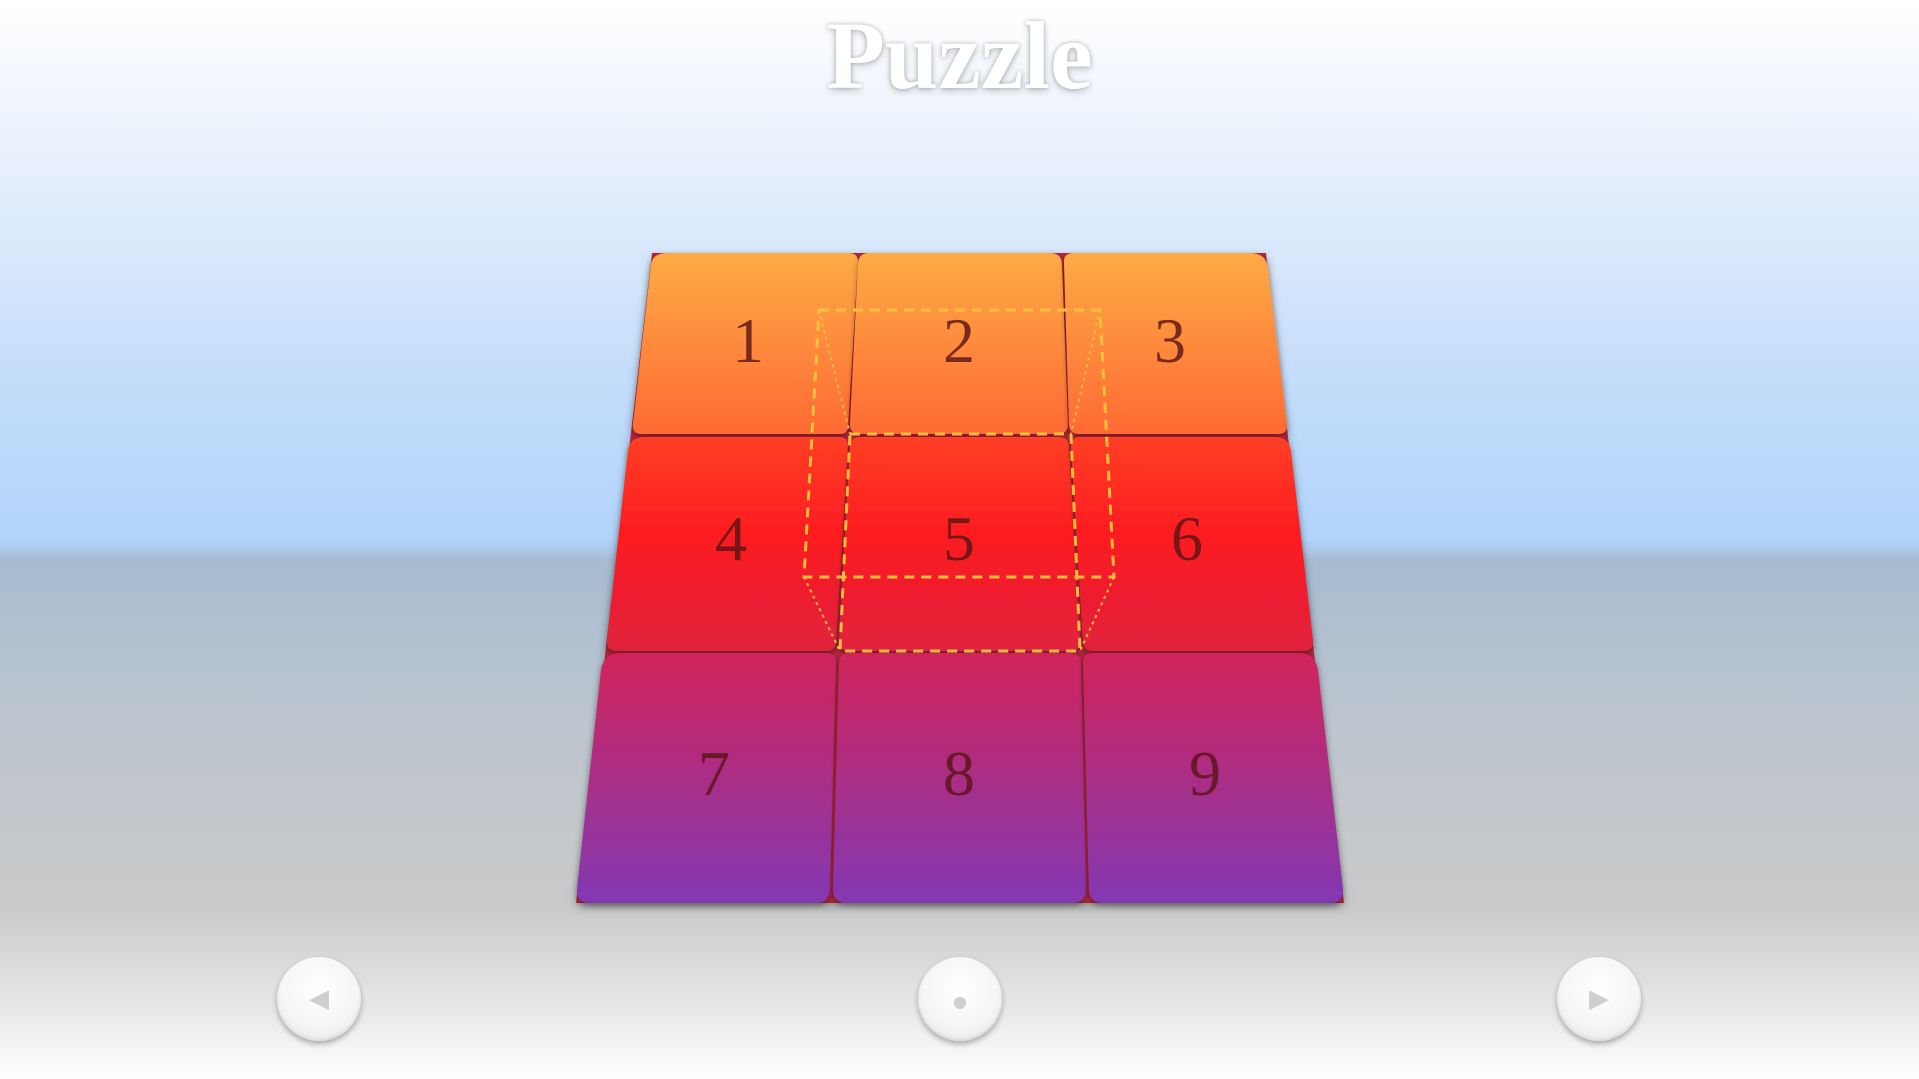  Describe the element at coordinates (959, 340) in the screenshot. I see `tile-2-label: 2` at that location.